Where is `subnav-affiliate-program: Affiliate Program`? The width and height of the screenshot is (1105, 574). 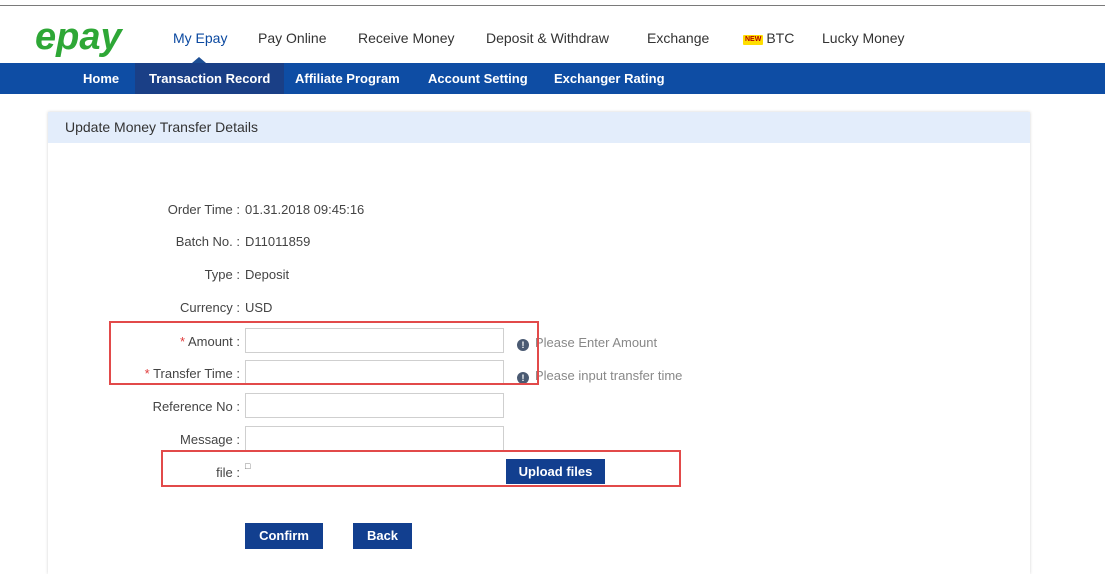 subnav-affiliate-program: Affiliate Program is located at coordinates (347, 78).